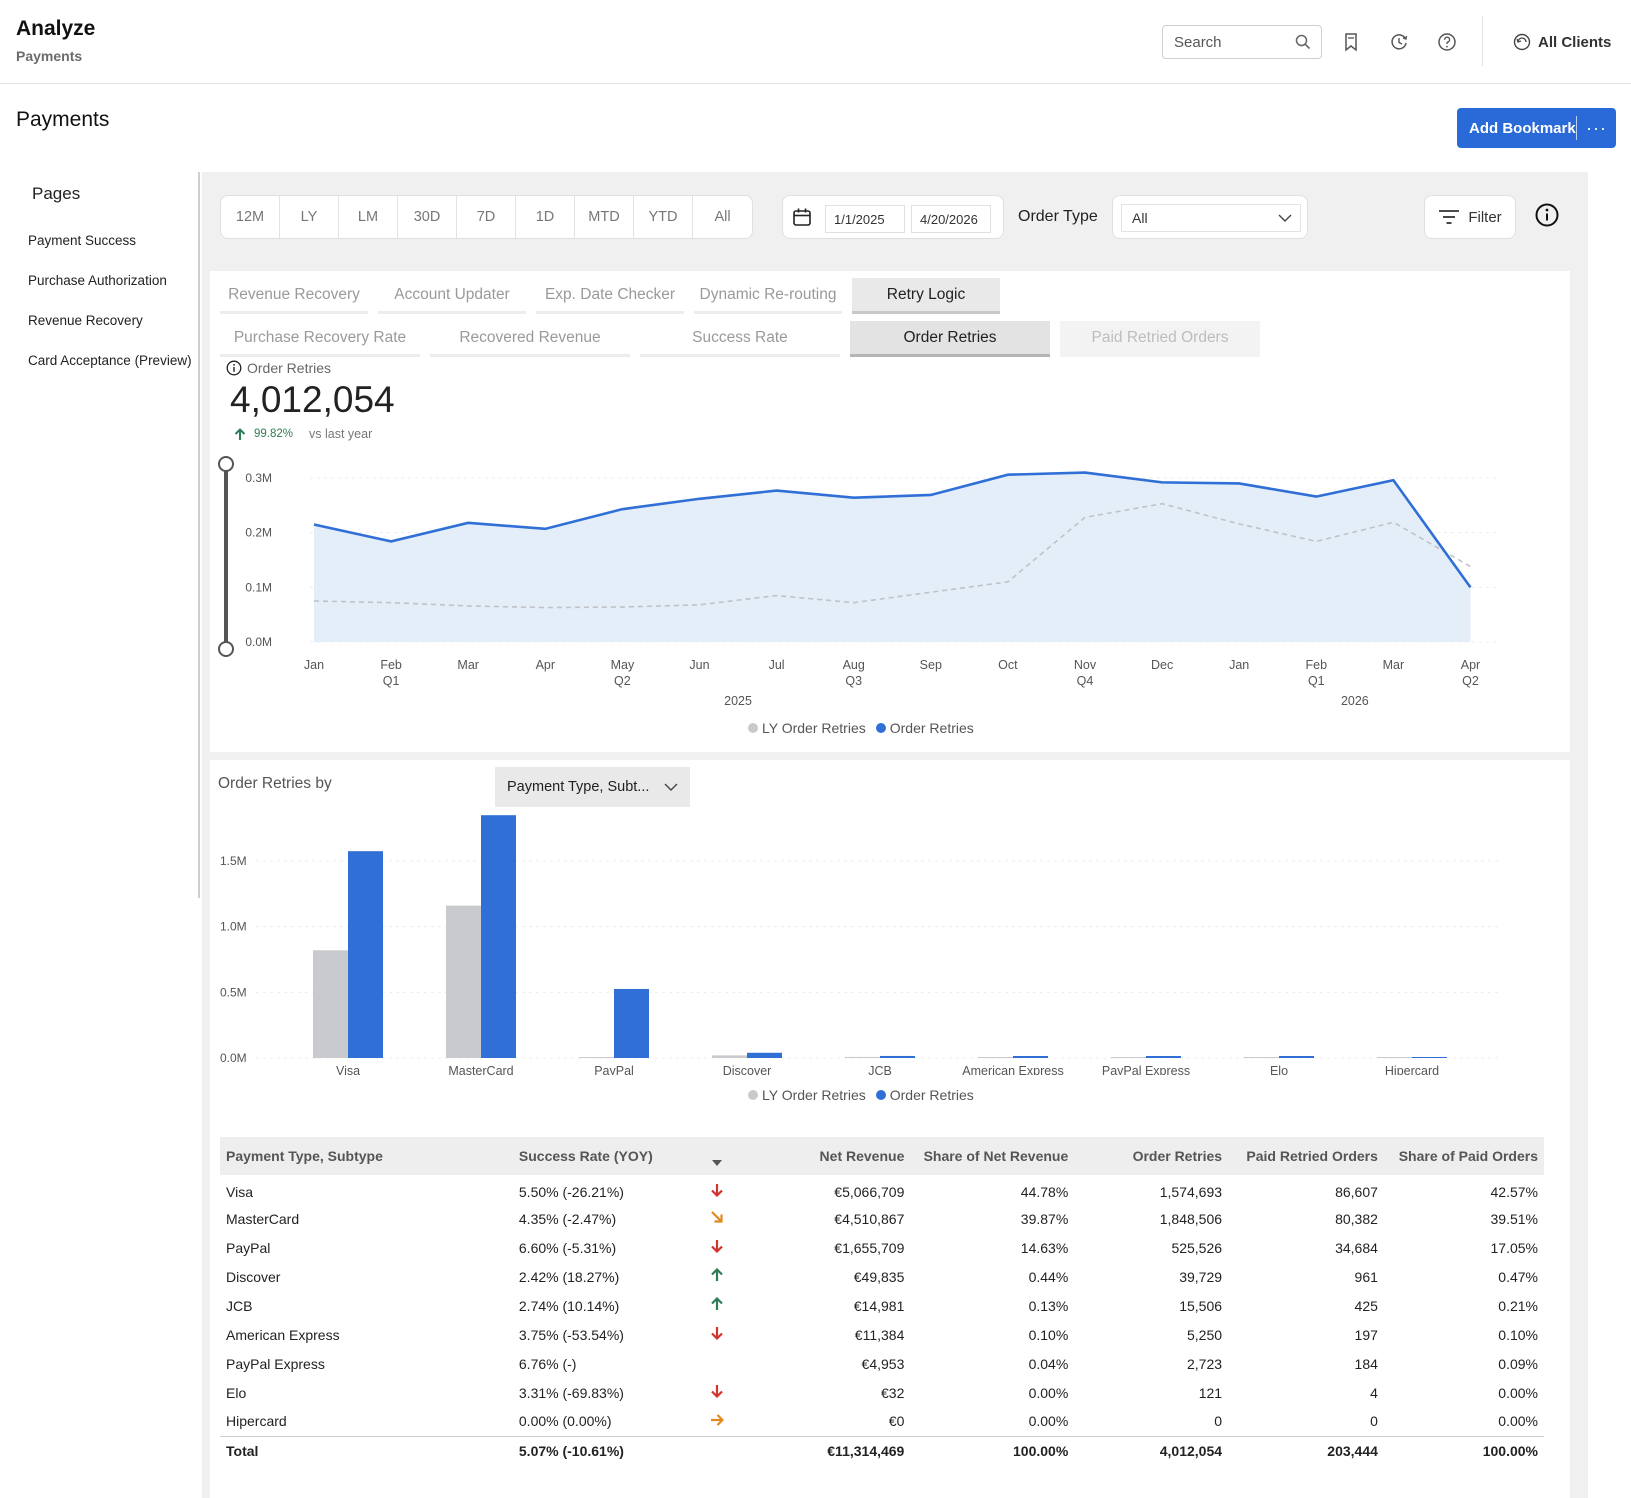 The height and width of the screenshot is (1498, 1631). What do you see at coordinates (111, 360) in the screenshot?
I see `sidebar-item-card-acceptance: Card Acceptance (Preview)` at bounding box center [111, 360].